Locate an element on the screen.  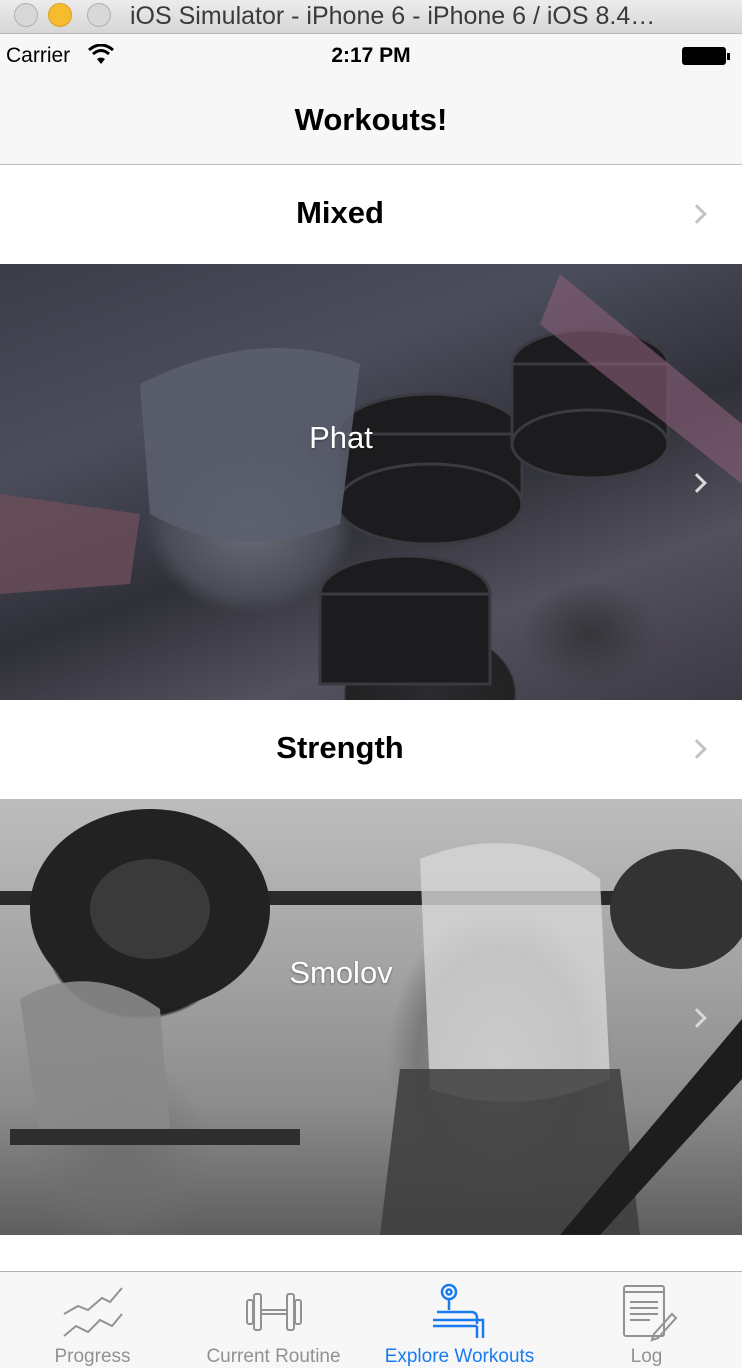
nav-title: Workouts! is located at coordinates (371, 119).